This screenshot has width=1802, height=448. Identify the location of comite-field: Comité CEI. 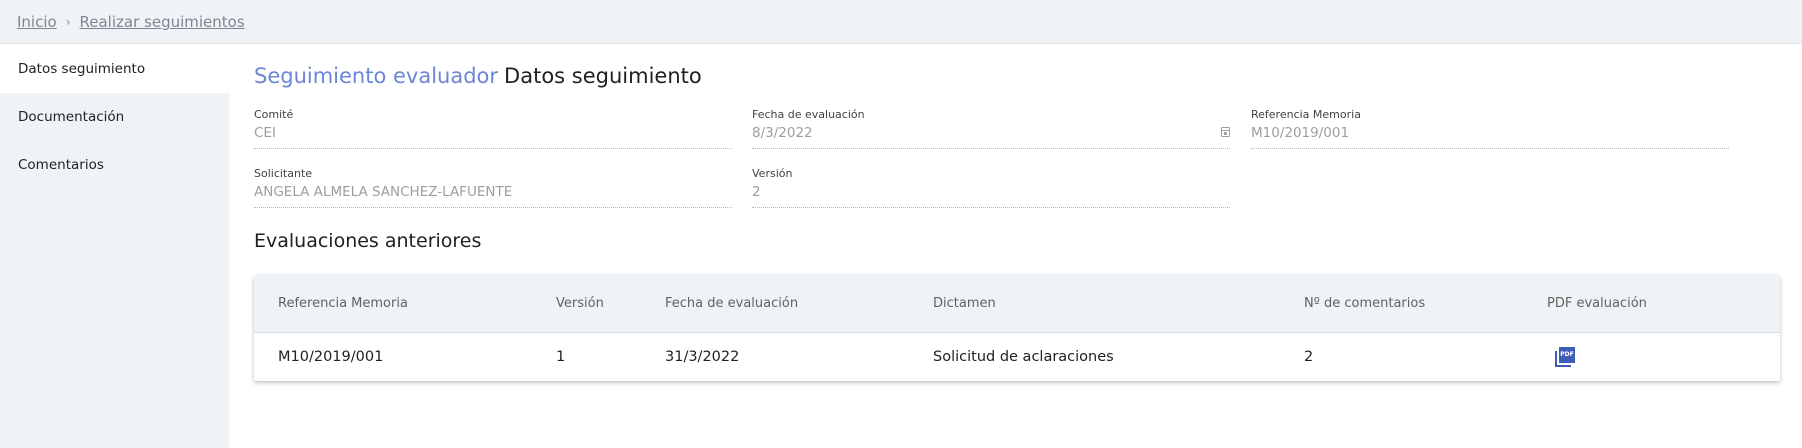
(493, 128).